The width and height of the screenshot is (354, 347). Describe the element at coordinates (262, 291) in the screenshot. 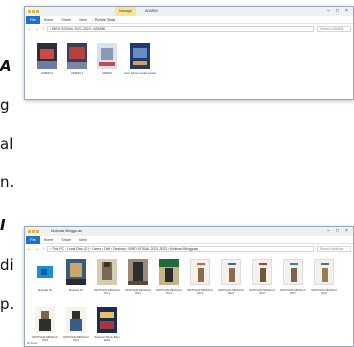

I see `file-name: MOTIVASI MINGGU INI 6` at that location.